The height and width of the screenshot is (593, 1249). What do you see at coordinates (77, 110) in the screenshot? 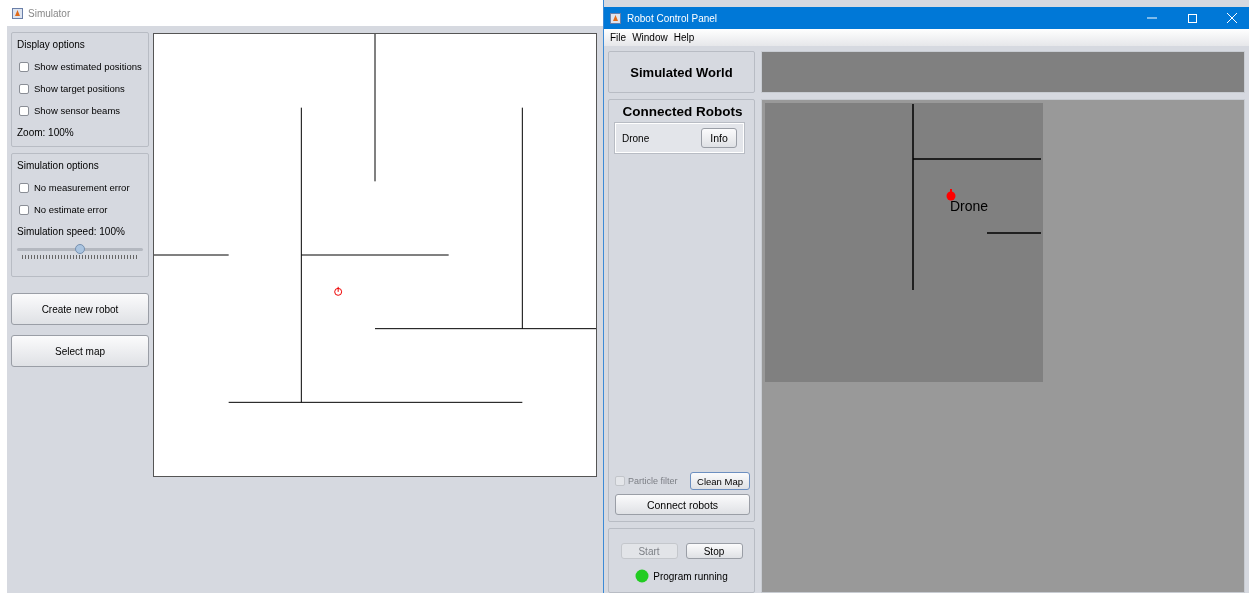
I see `checkbox-label: Show sensor beams` at bounding box center [77, 110].